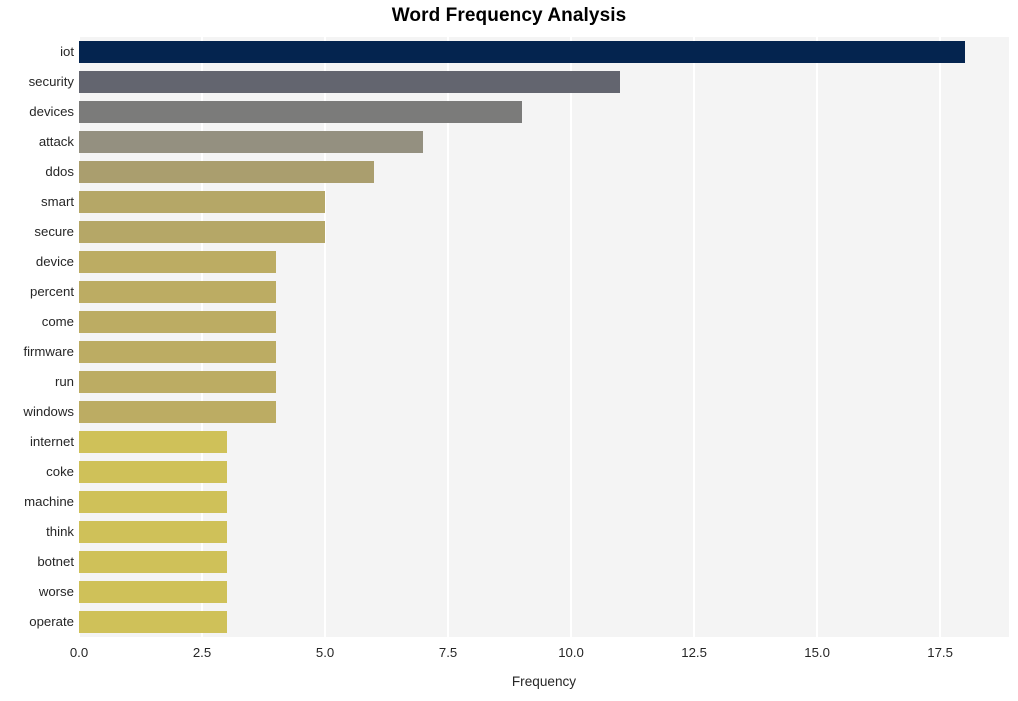  Describe the element at coordinates (300, 112) in the screenshot. I see `bar-devices` at that location.